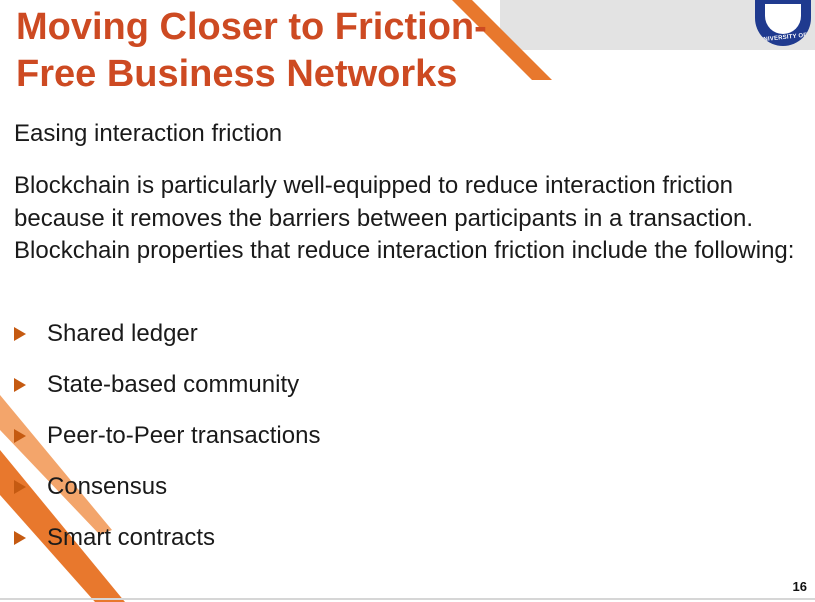 This screenshot has width=815, height=602. Describe the element at coordinates (122, 333) in the screenshot. I see `bullet-text: Shared ledger` at that location.